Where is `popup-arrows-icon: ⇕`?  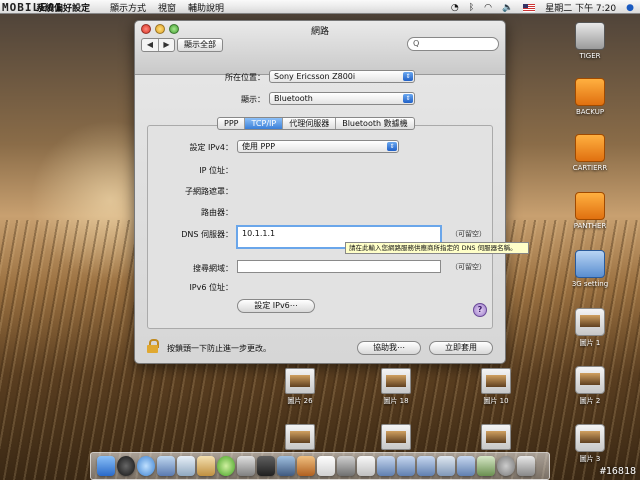
popup-arrows-icon: ⇕ is located at coordinates (408, 98).